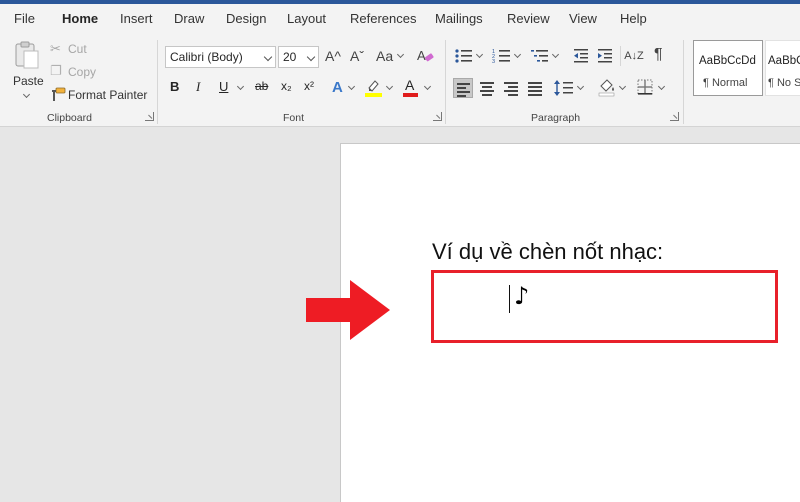 The width and height of the screenshot is (800, 502). Describe the element at coordinates (149, 116) in the screenshot. I see `clipboard-dialog-launcher-icon` at that location.